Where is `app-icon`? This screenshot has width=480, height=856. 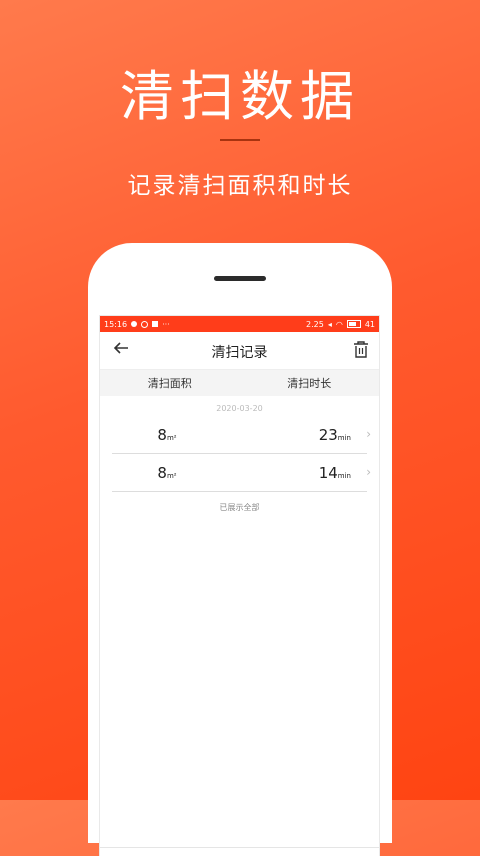 app-icon is located at coordinates (155, 324).